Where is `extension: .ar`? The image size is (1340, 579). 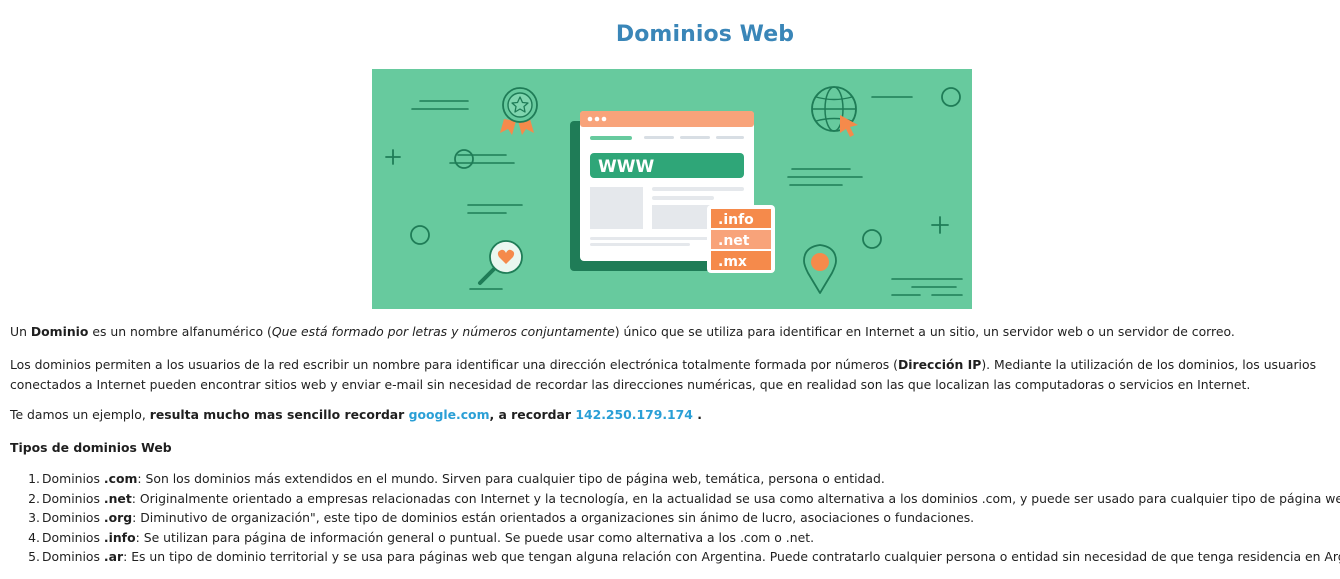 extension: .ar is located at coordinates (113, 556).